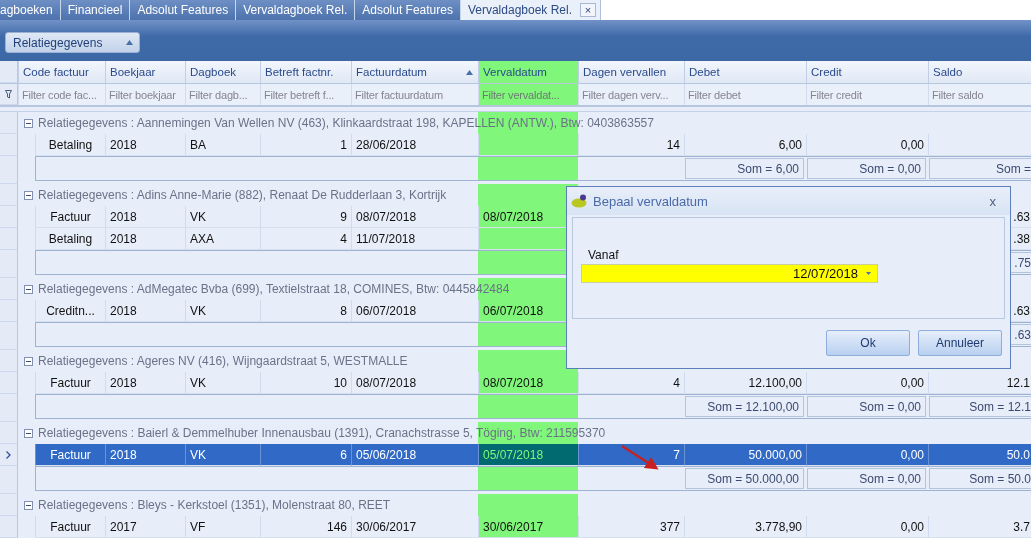 The image size is (1031, 542). Describe the element at coordinates (528, 527) in the screenshot. I see `table-cell: 30/06/2017` at that location.